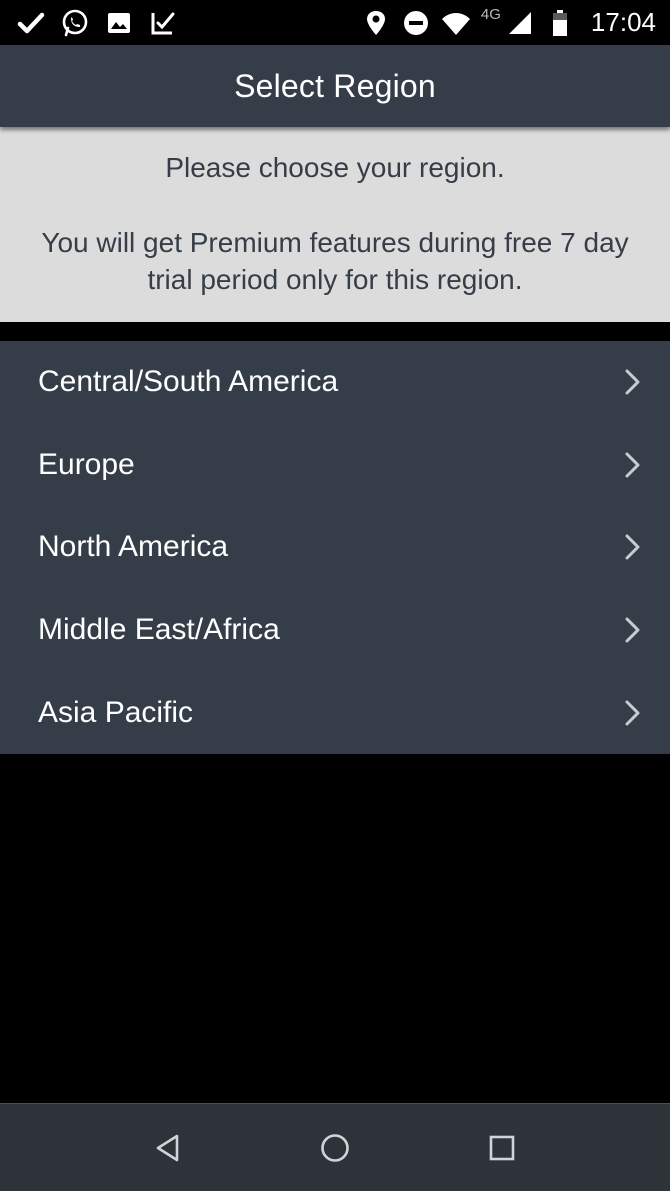 The width and height of the screenshot is (670, 1191). I want to click on region-label: Central/South America, so click(188, 382).